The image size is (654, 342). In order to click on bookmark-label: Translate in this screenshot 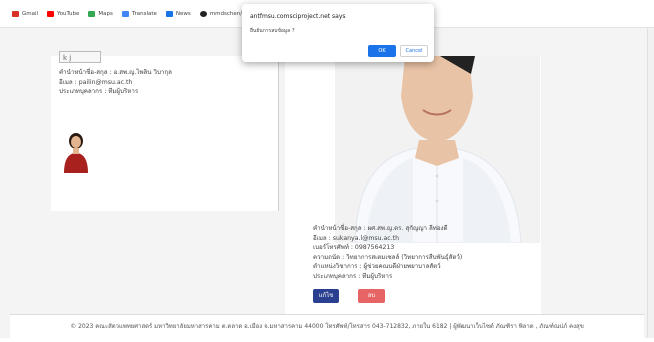, I will do `click(144, 13)`.